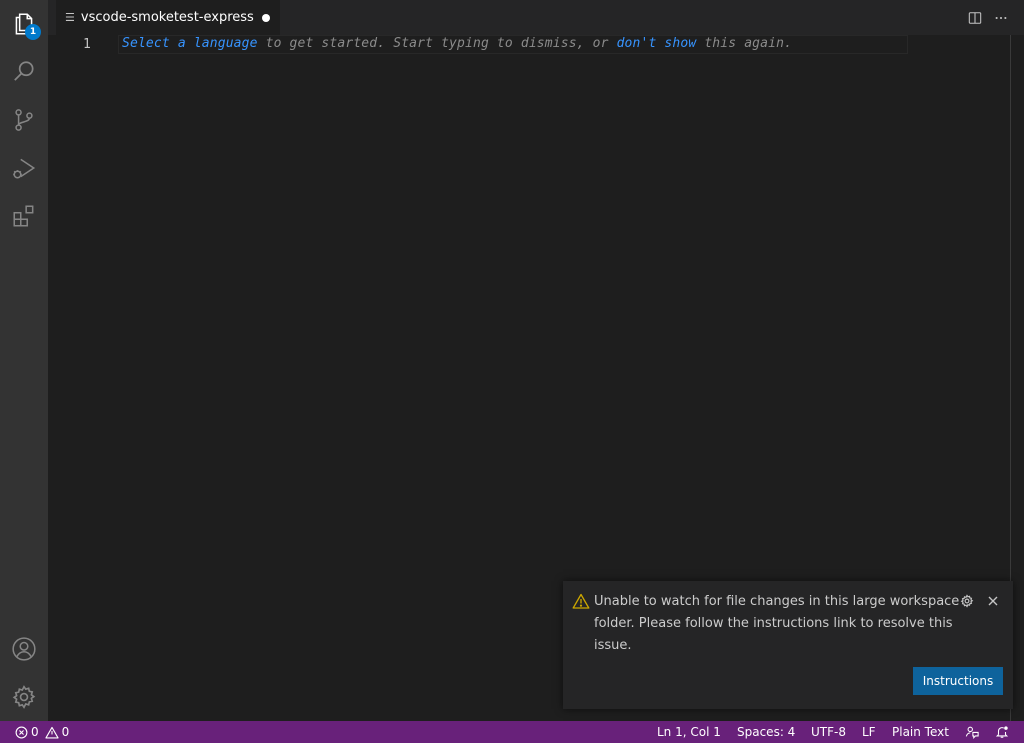 This screenshot has width=1024, height=743. Describe the element at coordinates (869, 732) in the screenshot. I see `eol-status: LF` at that location.